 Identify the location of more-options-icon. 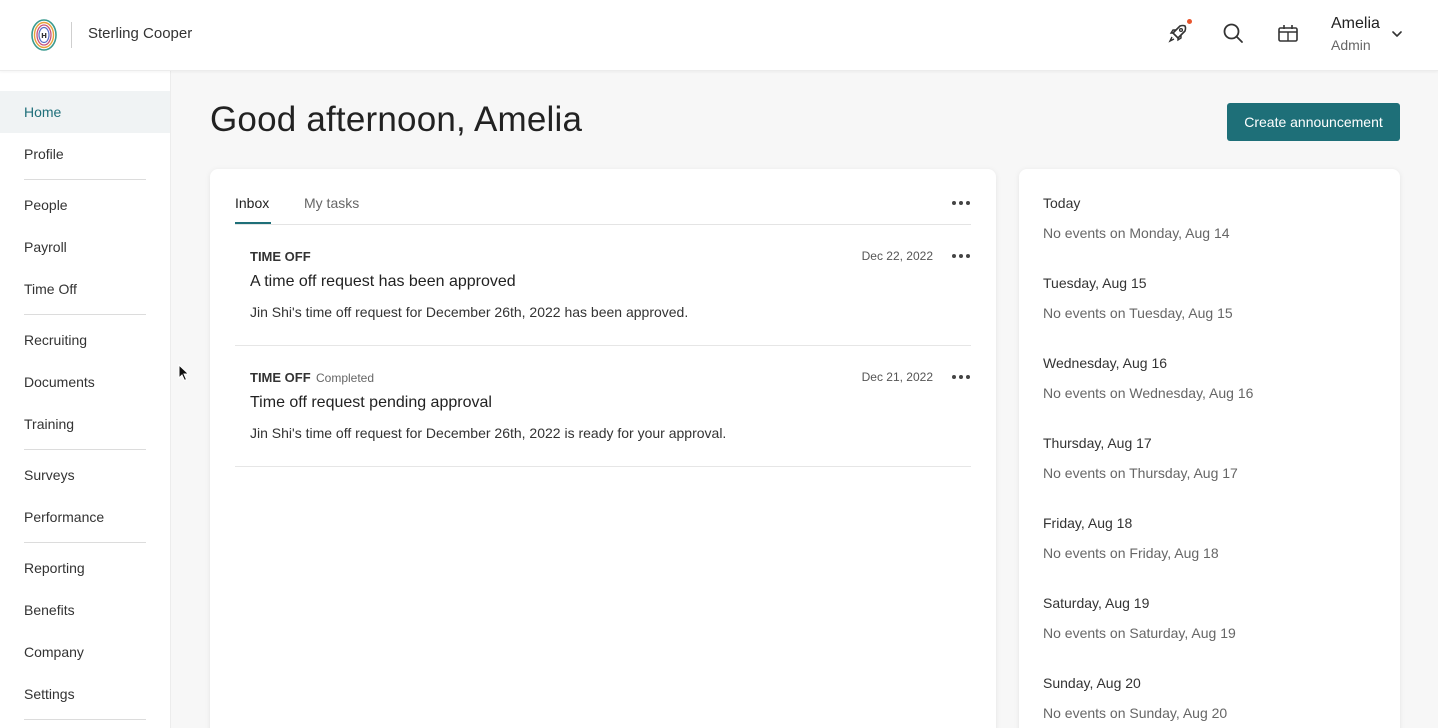
(961, 203).